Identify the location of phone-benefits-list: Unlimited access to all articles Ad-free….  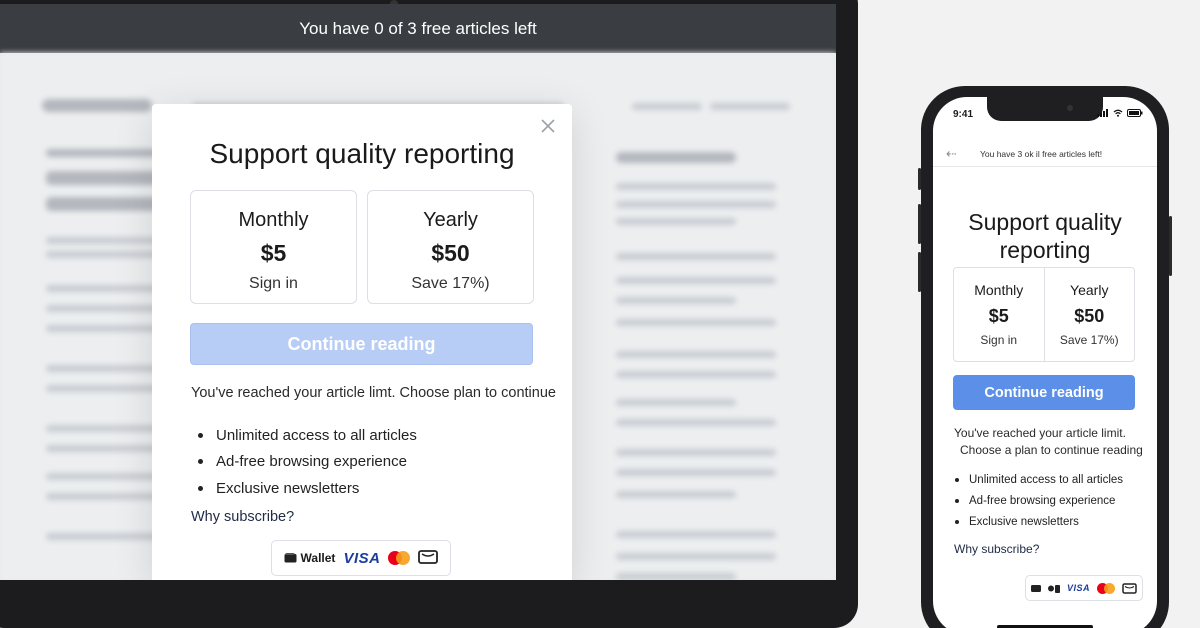
(1039, 500).